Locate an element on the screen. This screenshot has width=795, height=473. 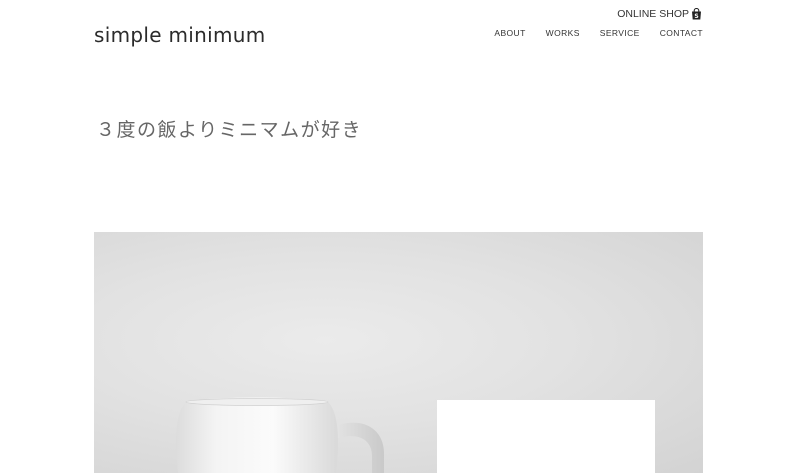
hero-white-box is located at coordinates (546, 436).